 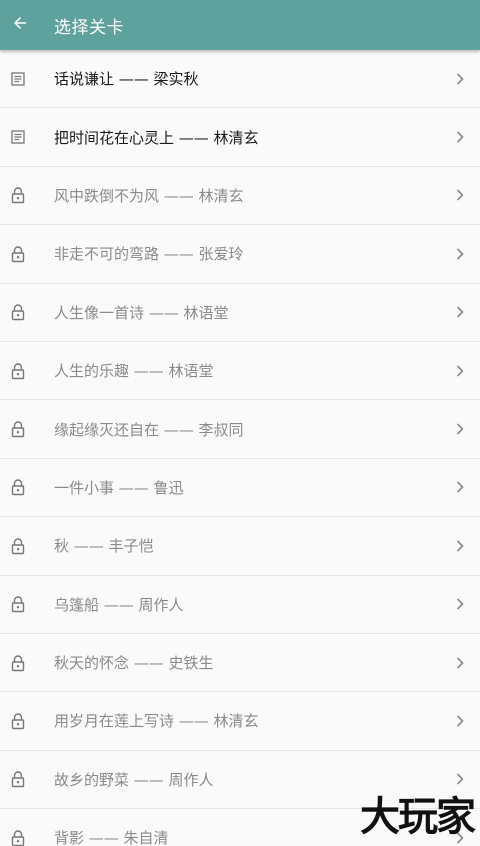 I want to click on level-label: 话说谦让 —— 梁实秋, so click(x=126, y=79).